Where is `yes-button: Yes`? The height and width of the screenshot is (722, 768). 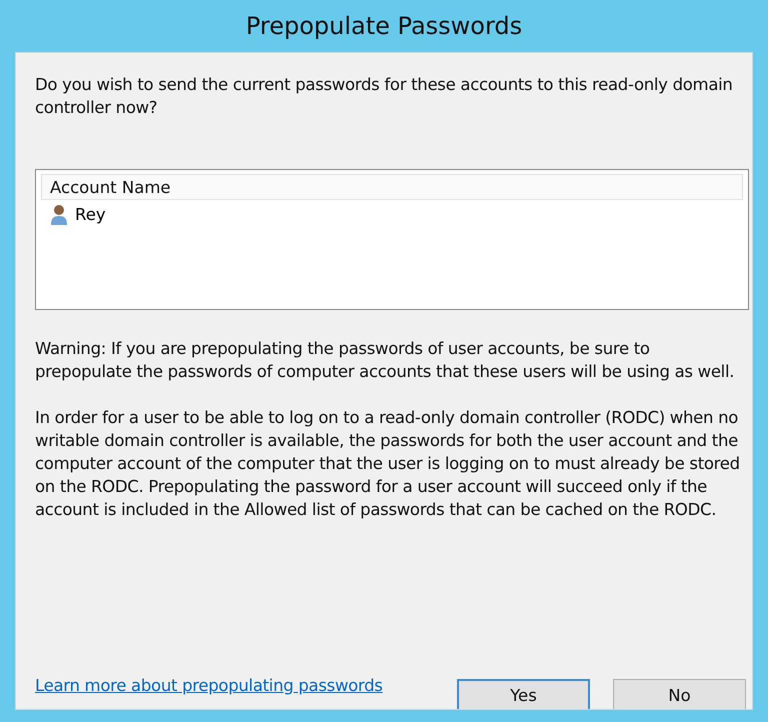
yes-button: Yes is located at coordinates (523, 694).